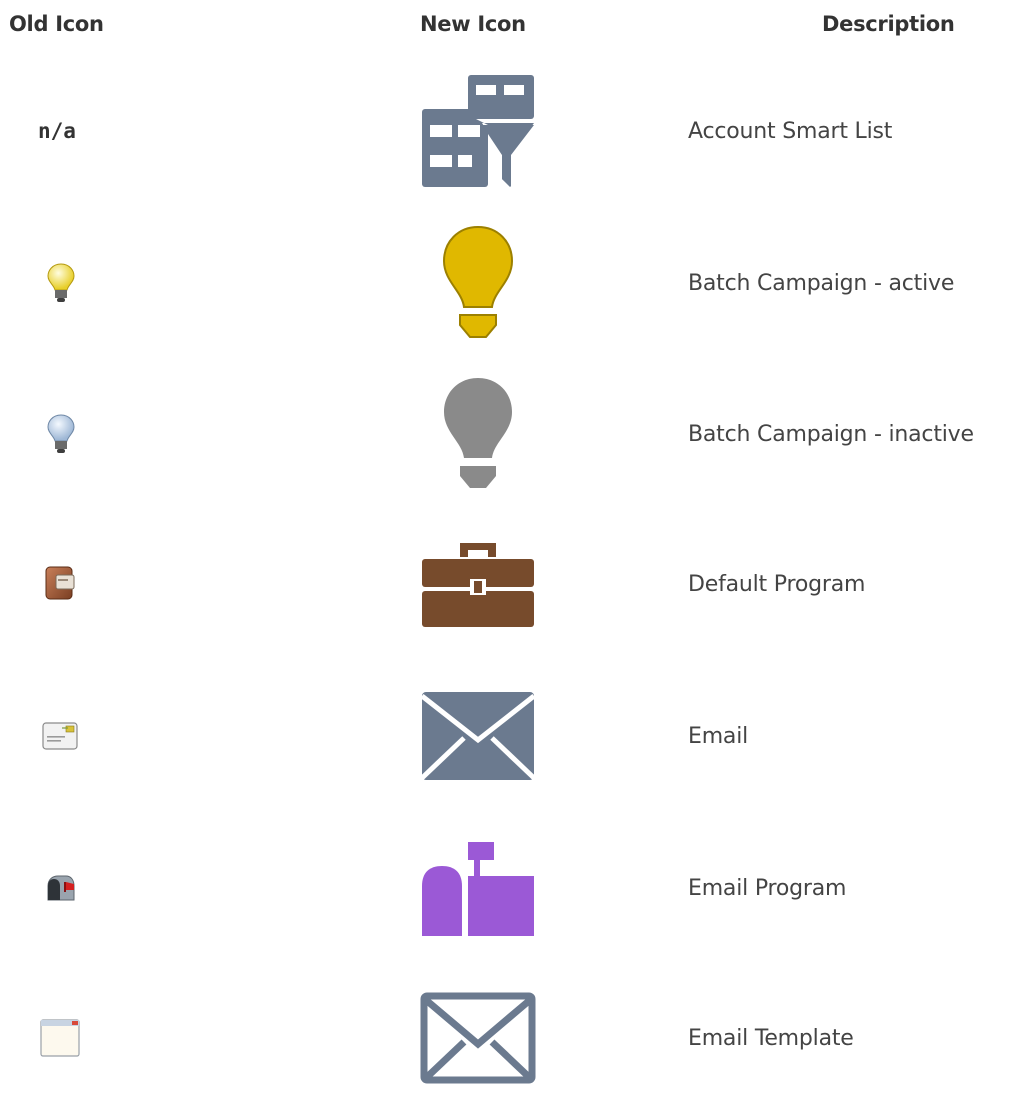 The image size is (1016, 1114). I want to click on description-cell: Email Template, so click(771, 1038).